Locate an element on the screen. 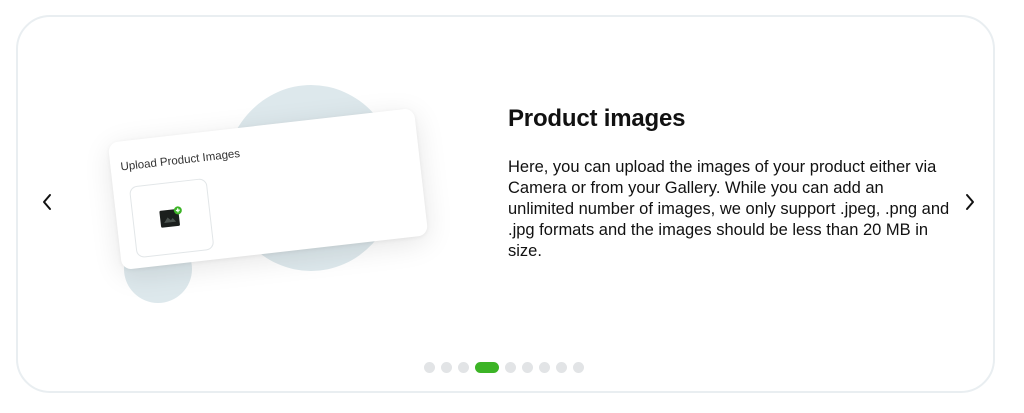  chevron-right-icon is located at coordinates (970, 202).